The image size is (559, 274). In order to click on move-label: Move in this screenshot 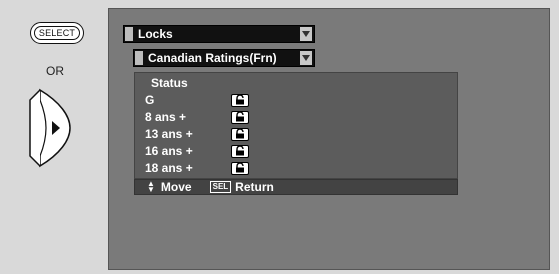, I will do `click(176, 187)`.